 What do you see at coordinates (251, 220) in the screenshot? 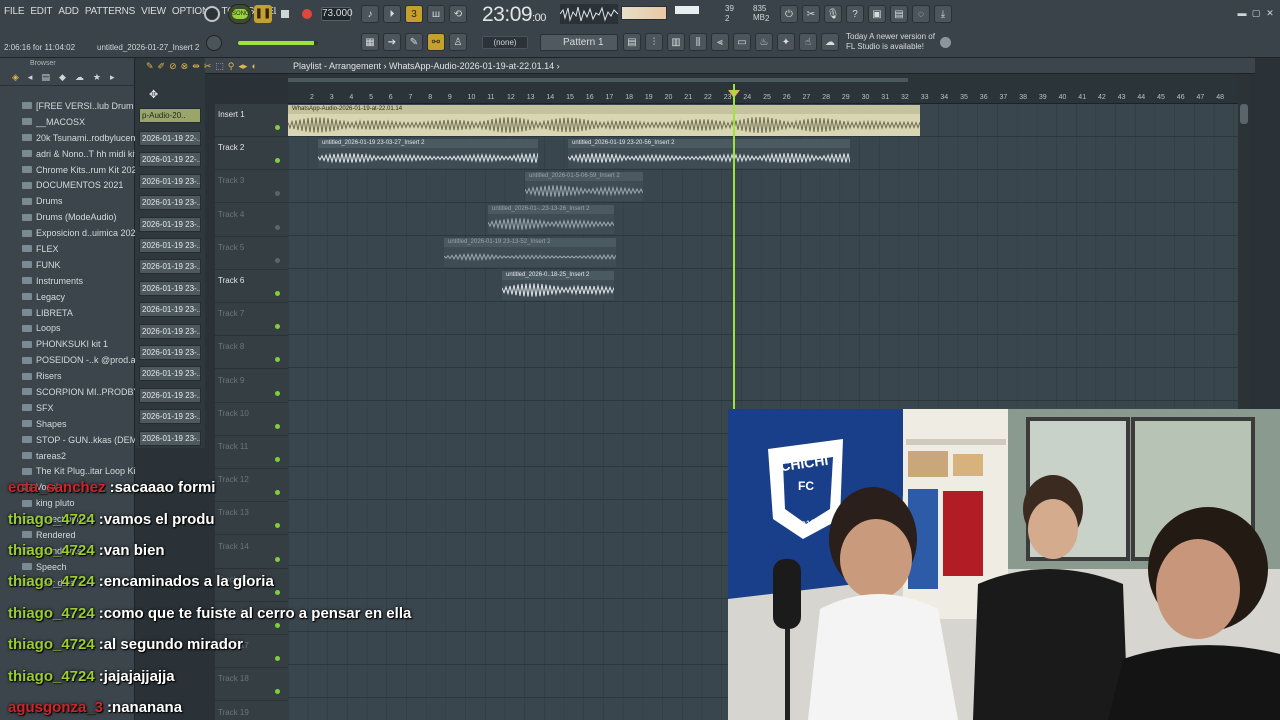
I see `track-header: Track 4` at bounding box center [251, 220].